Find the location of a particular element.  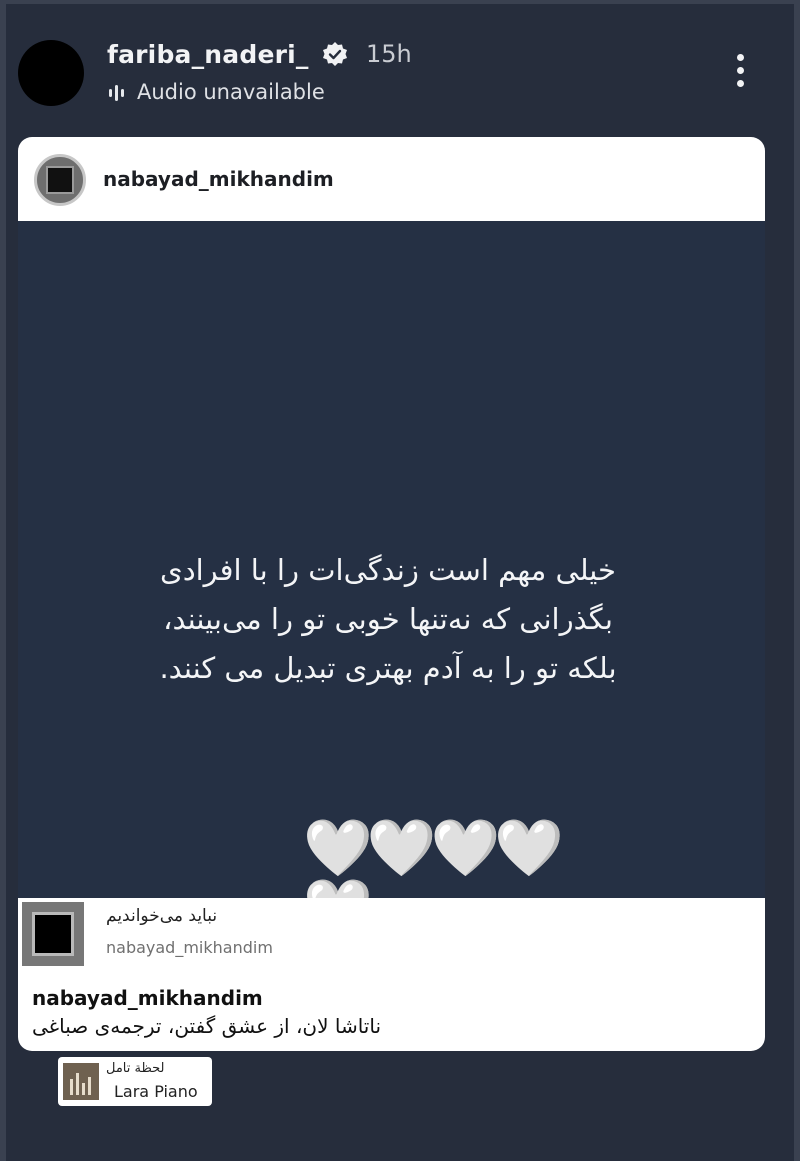

quote-line: بگذرانی که نه‌تنها خوبی تو را می‌بینند، is located at coordinates (388, 619).